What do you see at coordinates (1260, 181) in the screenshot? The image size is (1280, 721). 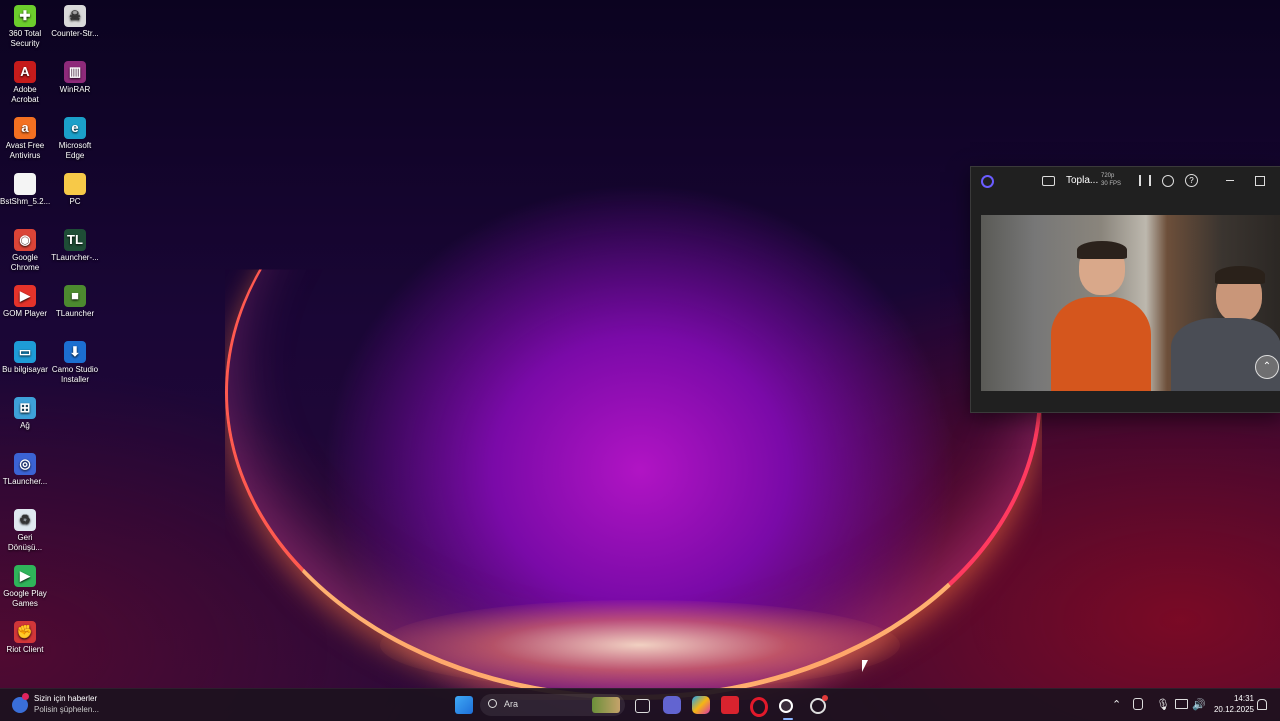 I see `maximize-icon` at bounding box center [1260, 181].